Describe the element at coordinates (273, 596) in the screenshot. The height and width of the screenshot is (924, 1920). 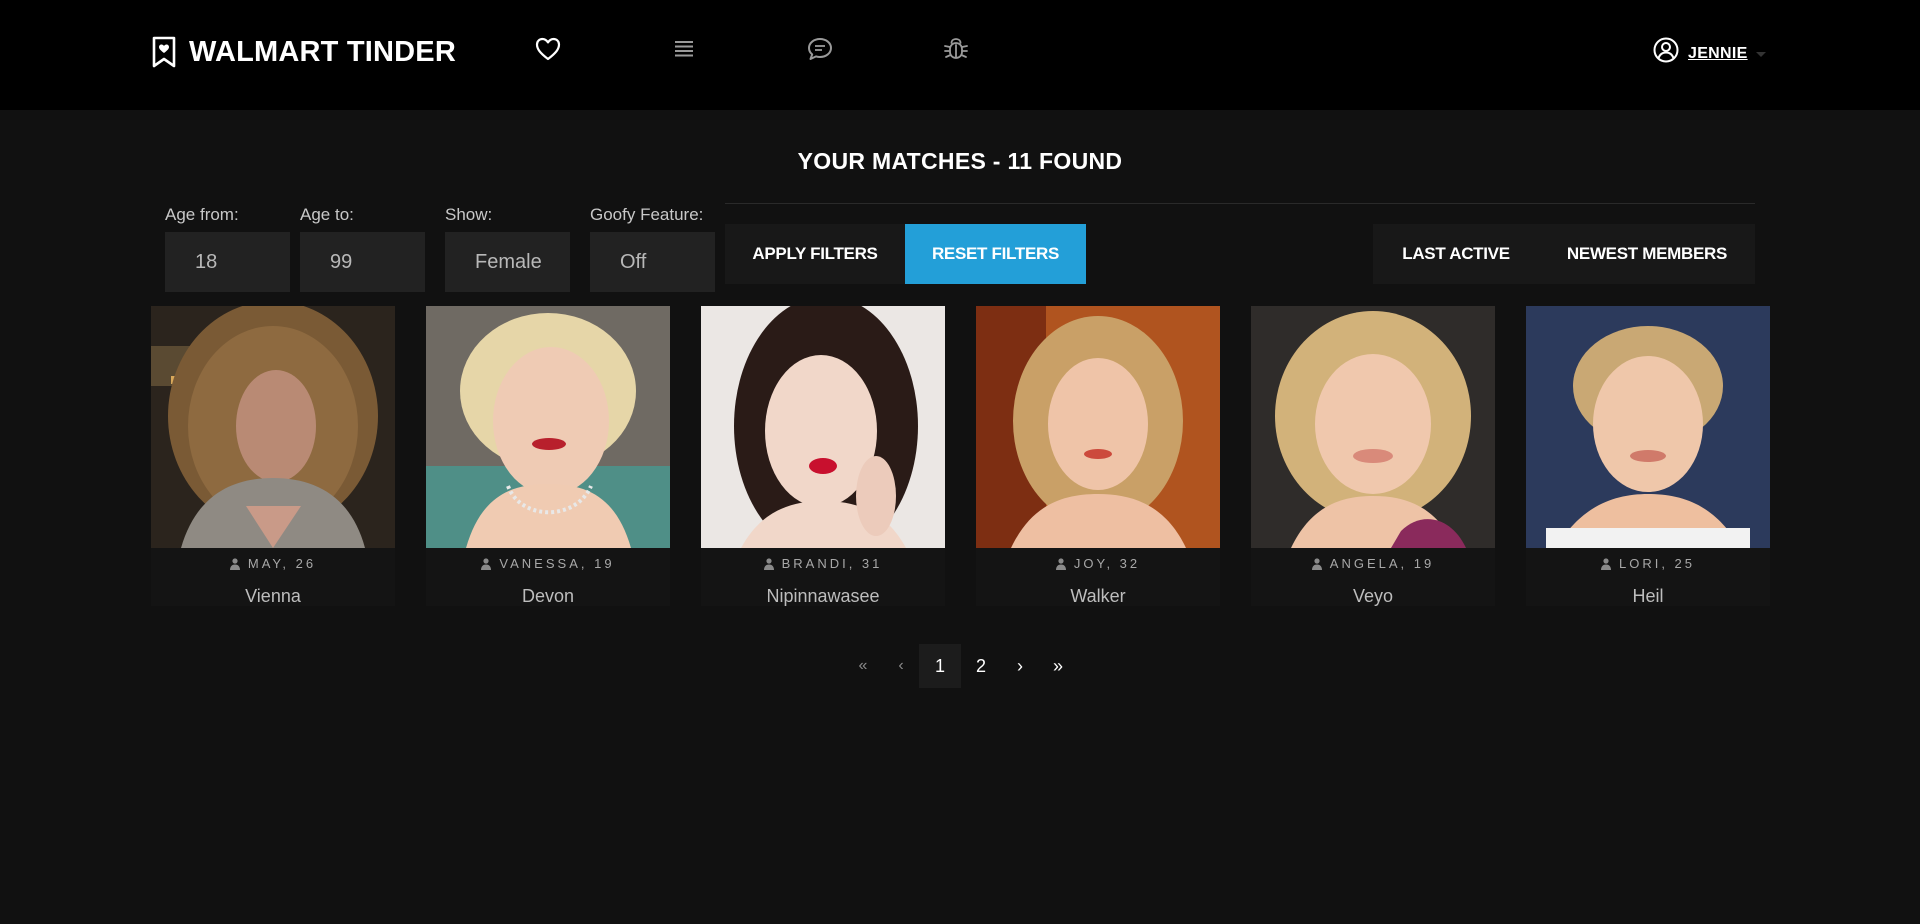
I see `match-location: Vienna` at that location.